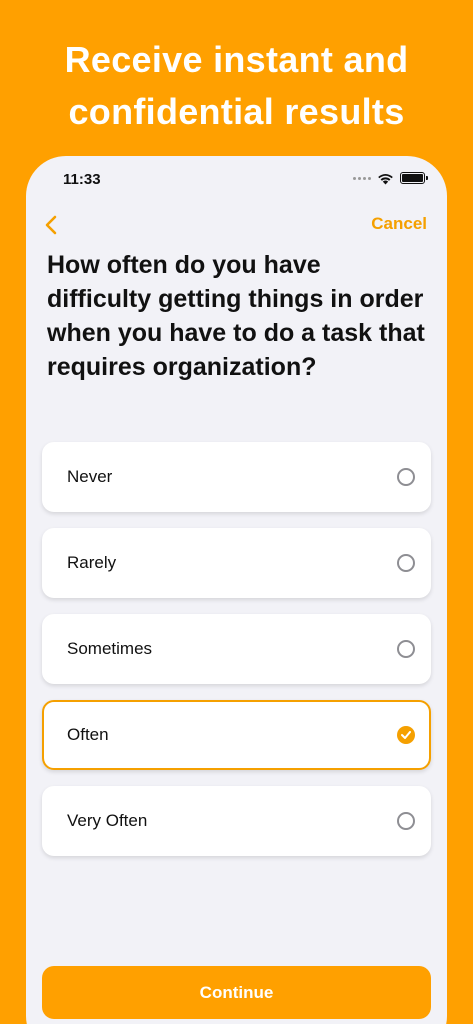  What do you see at coordinates (362, 178) in the screenshot?
I see `signal-dots-icon` at bounding box center [362, 178].